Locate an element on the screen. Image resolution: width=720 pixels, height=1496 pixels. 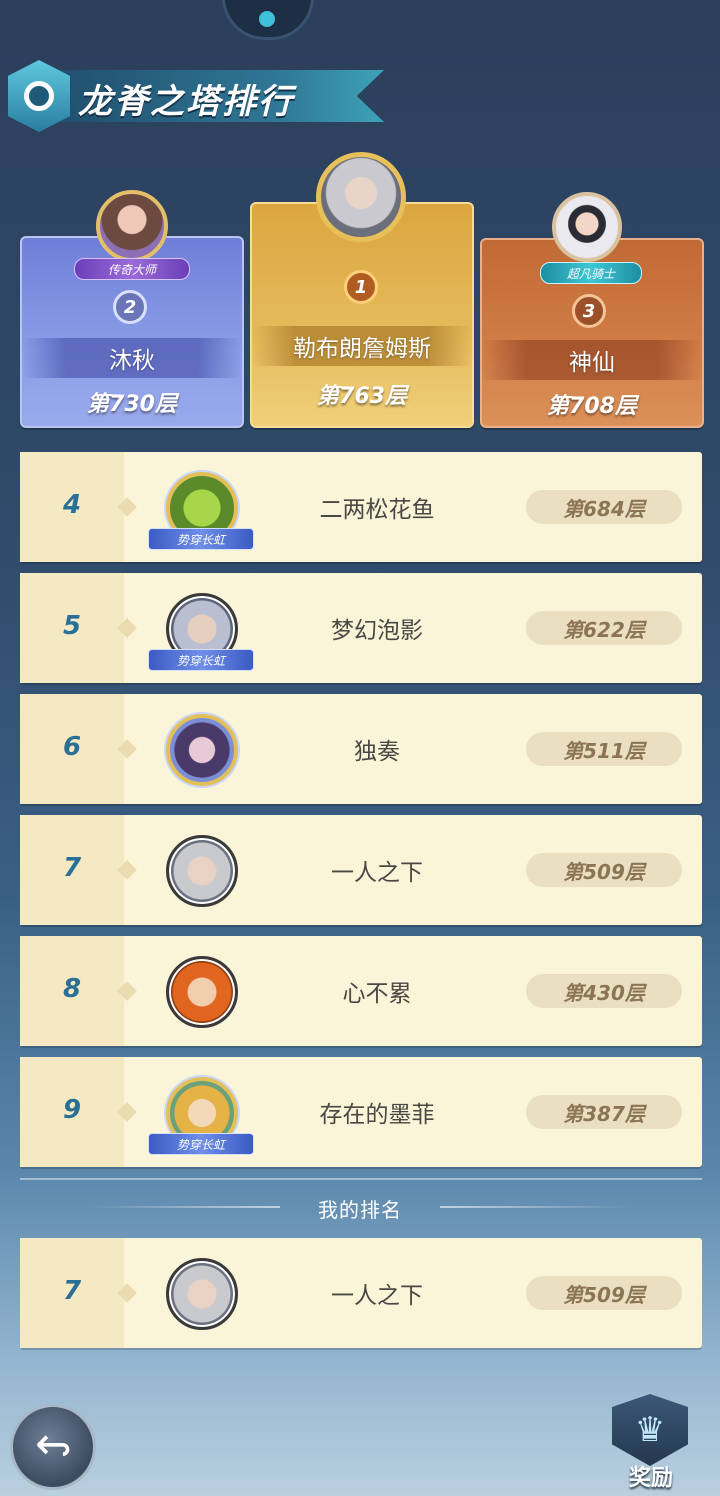
my-rank-row: 7 一人之下 第509层 is located at coordinates (361, 1293).